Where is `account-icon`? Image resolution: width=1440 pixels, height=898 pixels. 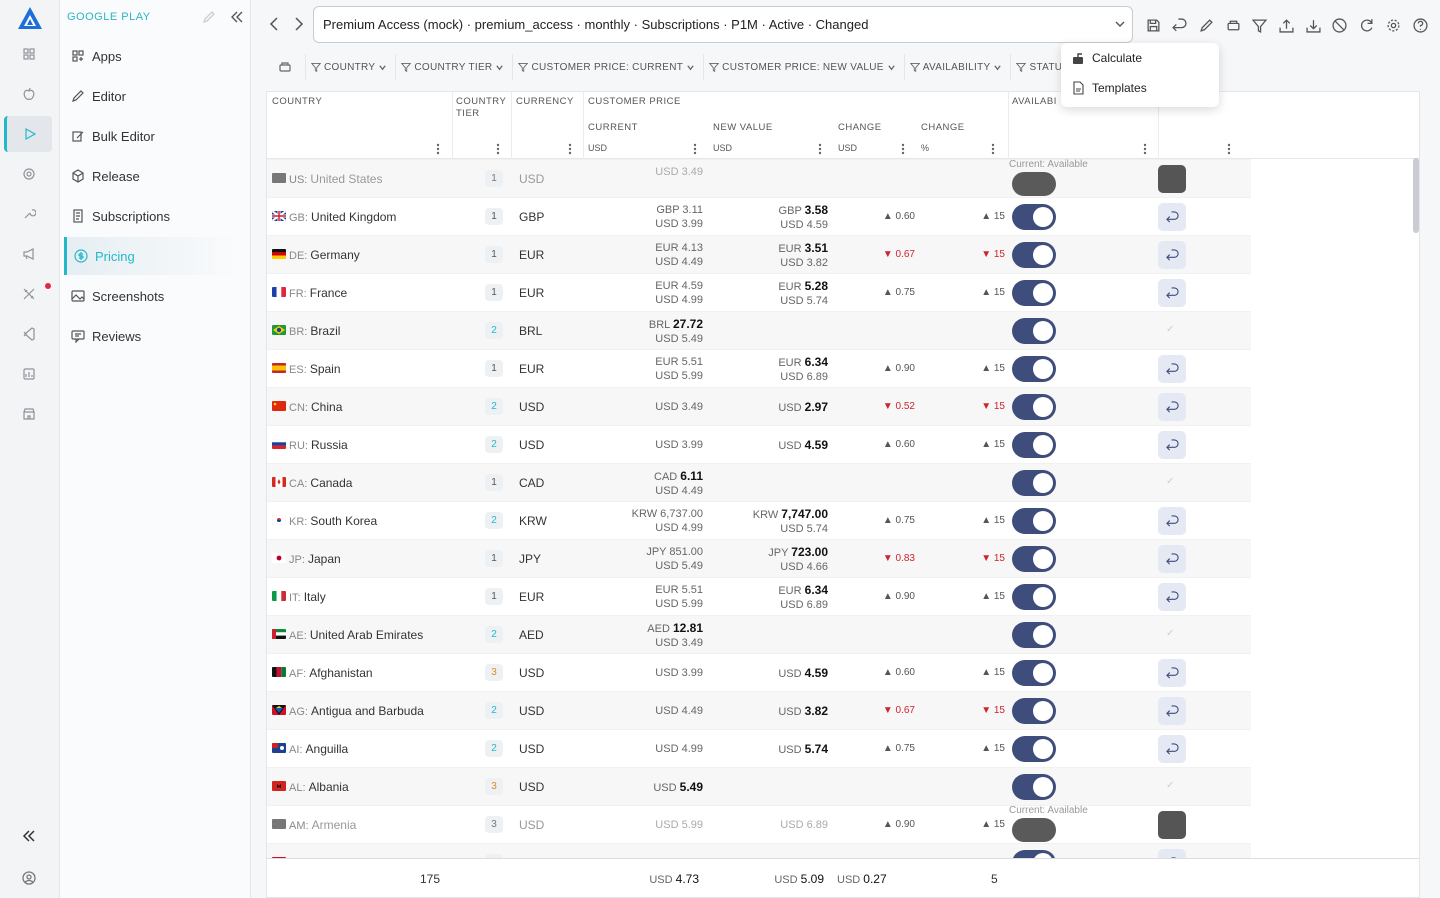
account-icon is located at coordinates (29, 878).